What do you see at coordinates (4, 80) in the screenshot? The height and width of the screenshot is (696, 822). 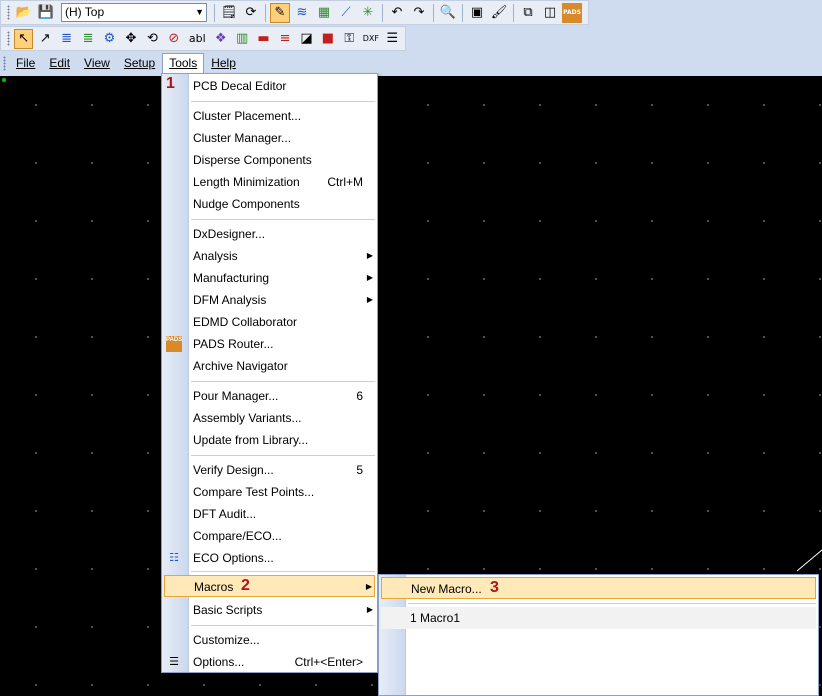 I see `origin-marker` at bounding box center [4, 80].